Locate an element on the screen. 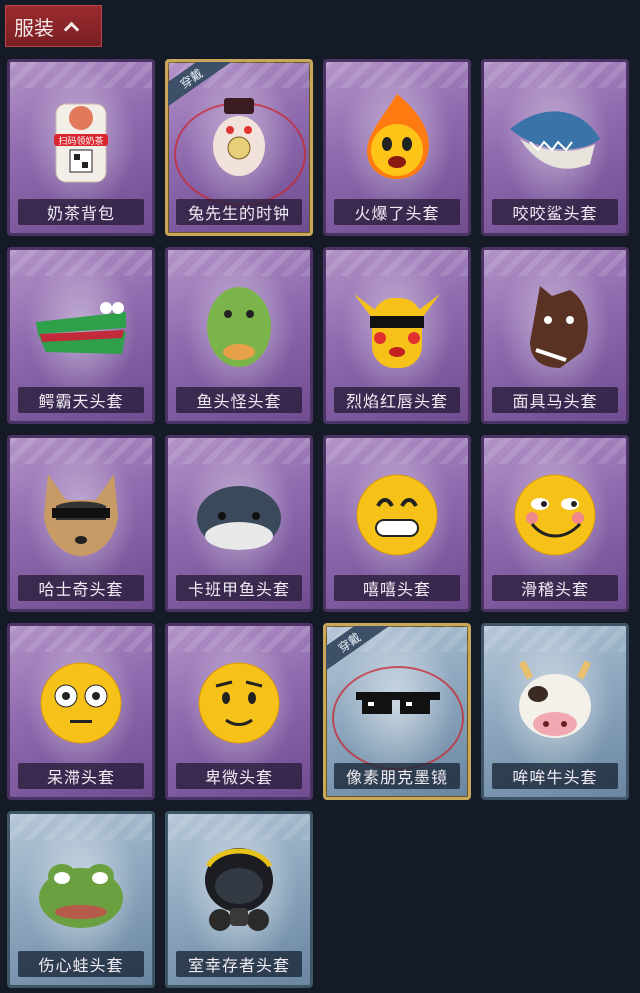 This screenshot has width=640, height=993. costume-item-card: 滑稽头套 is located at coordinates (555, 523).